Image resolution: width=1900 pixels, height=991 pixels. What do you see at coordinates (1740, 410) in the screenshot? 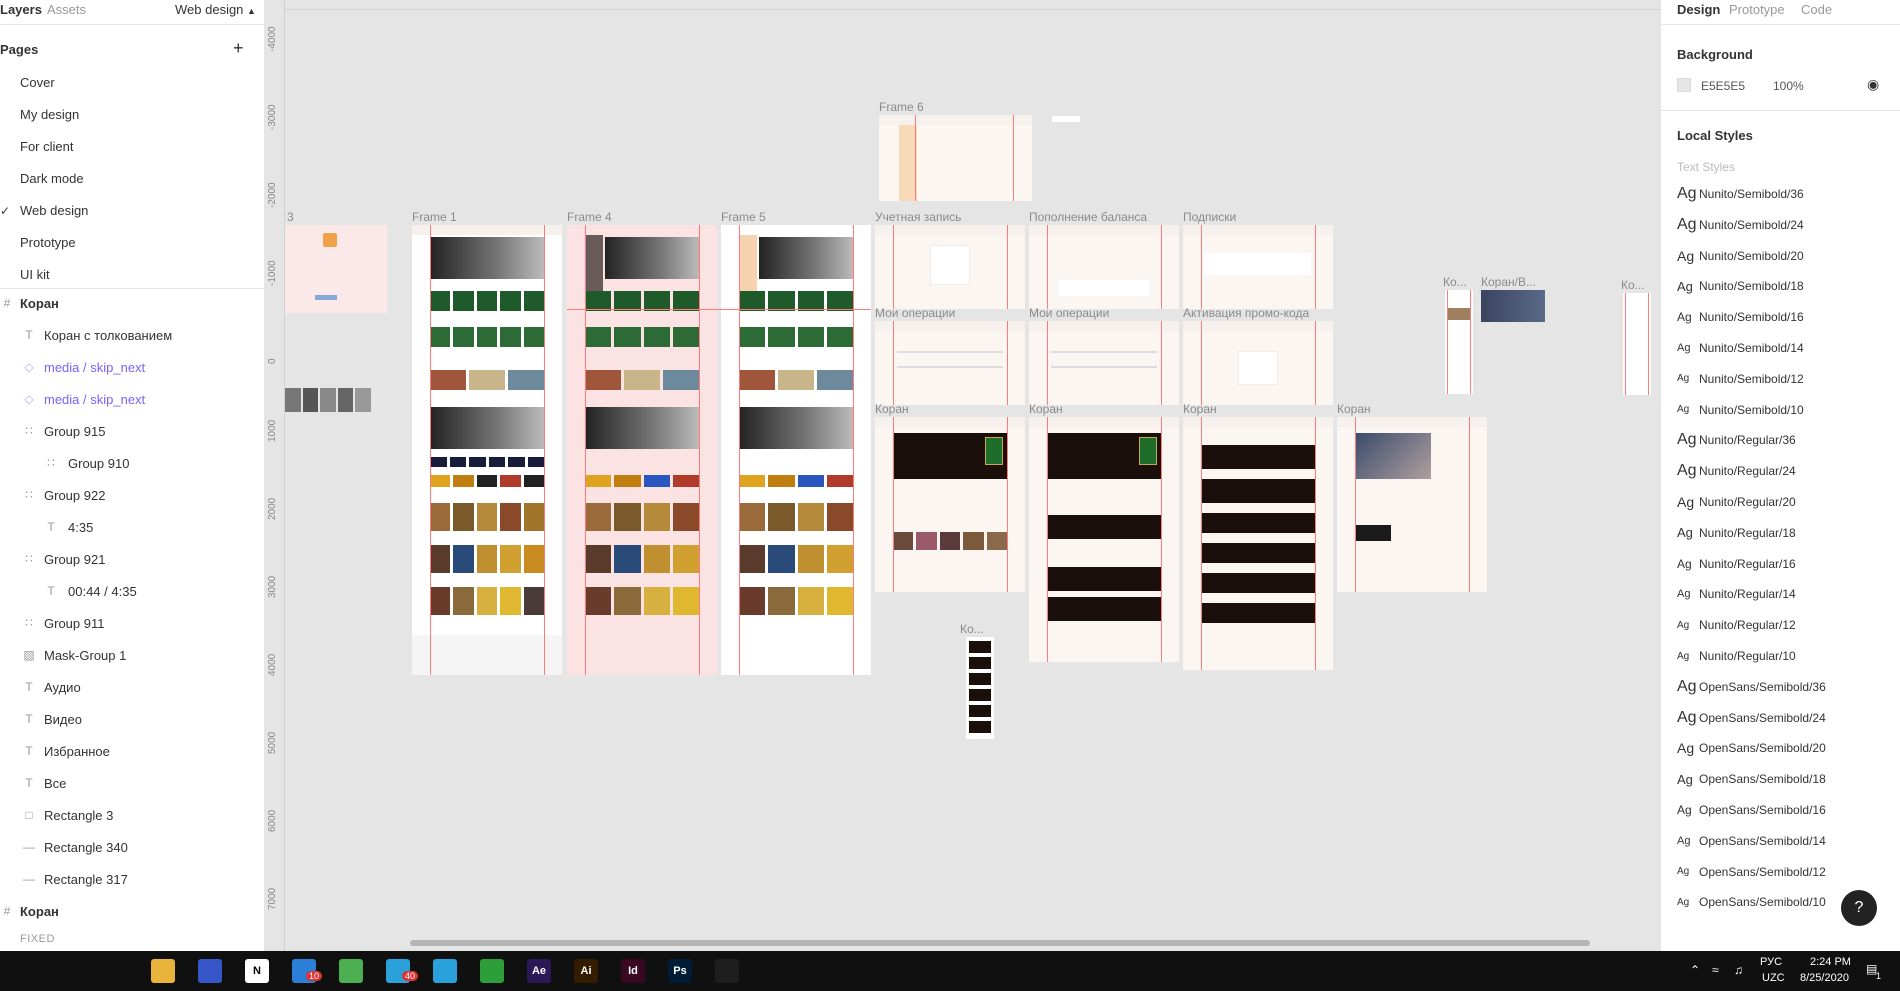
I see `text-style-item: Ag Nunito/Semibold/10` at bounding box center [1740, 410].